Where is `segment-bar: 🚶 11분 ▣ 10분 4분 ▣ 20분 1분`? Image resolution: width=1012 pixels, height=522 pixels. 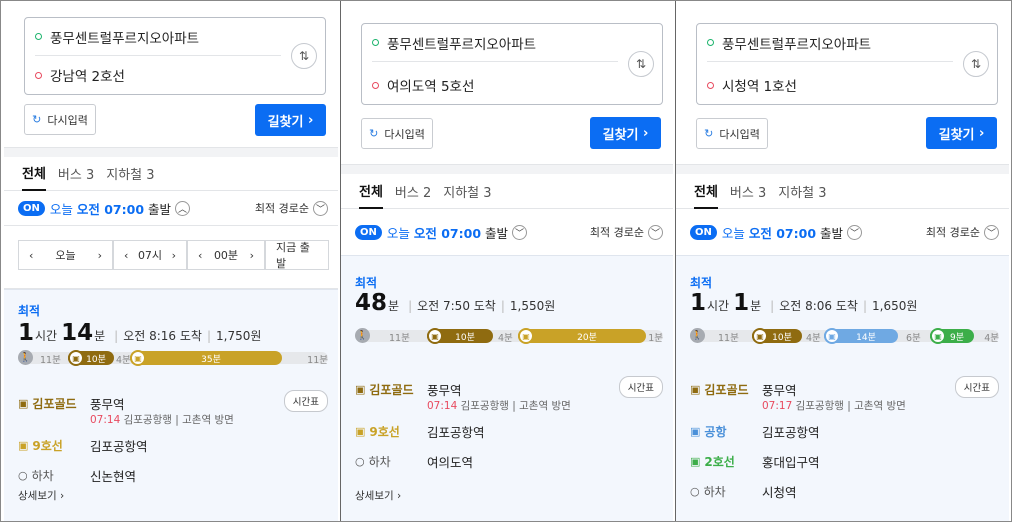 segment-bar: 🚶 11분 ▣ 10분 4분 ▣ 20분 1분 is located at coordinates (509, 336).